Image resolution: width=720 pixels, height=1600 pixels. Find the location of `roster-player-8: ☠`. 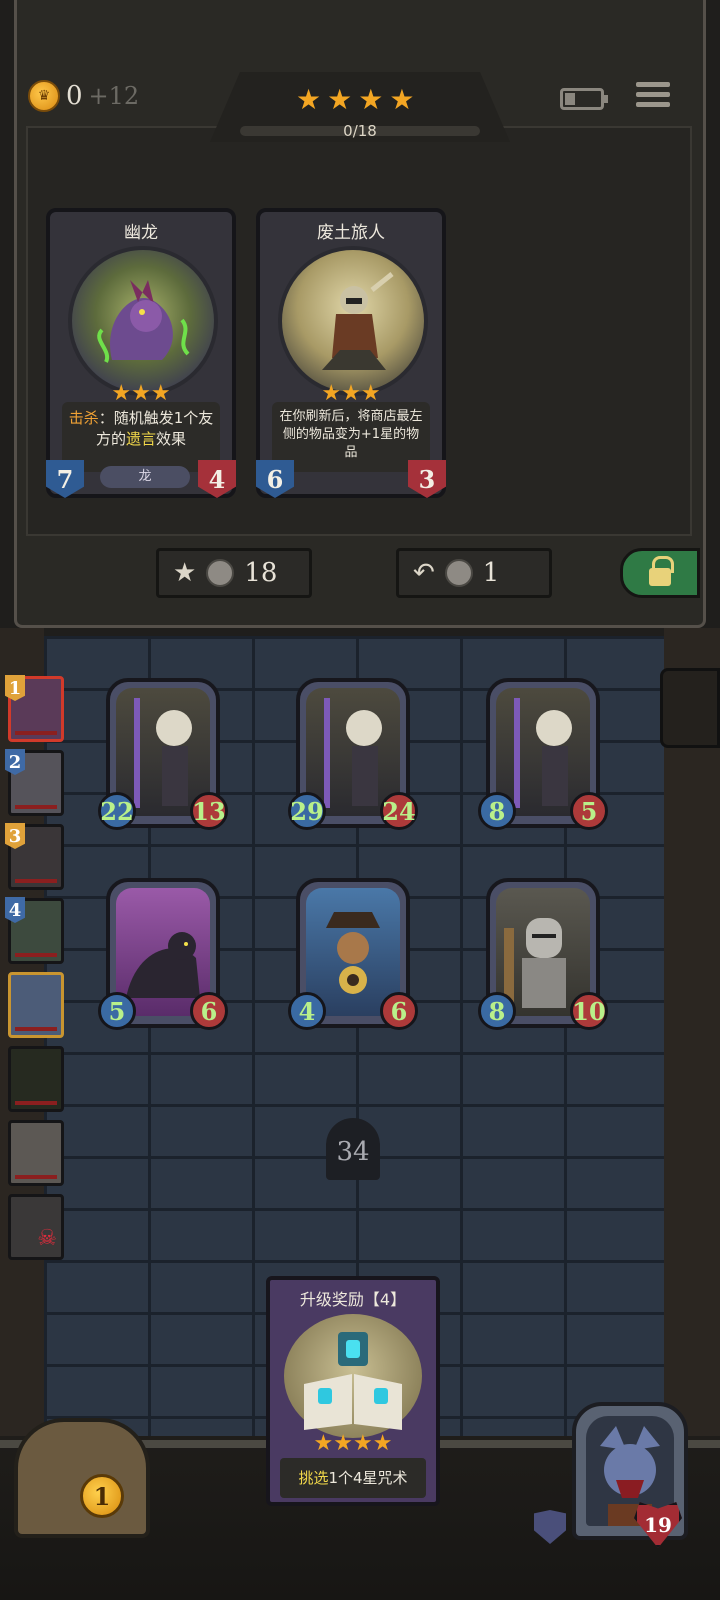

roster-player-8: ☠ is located at coordinates (36, 1227).